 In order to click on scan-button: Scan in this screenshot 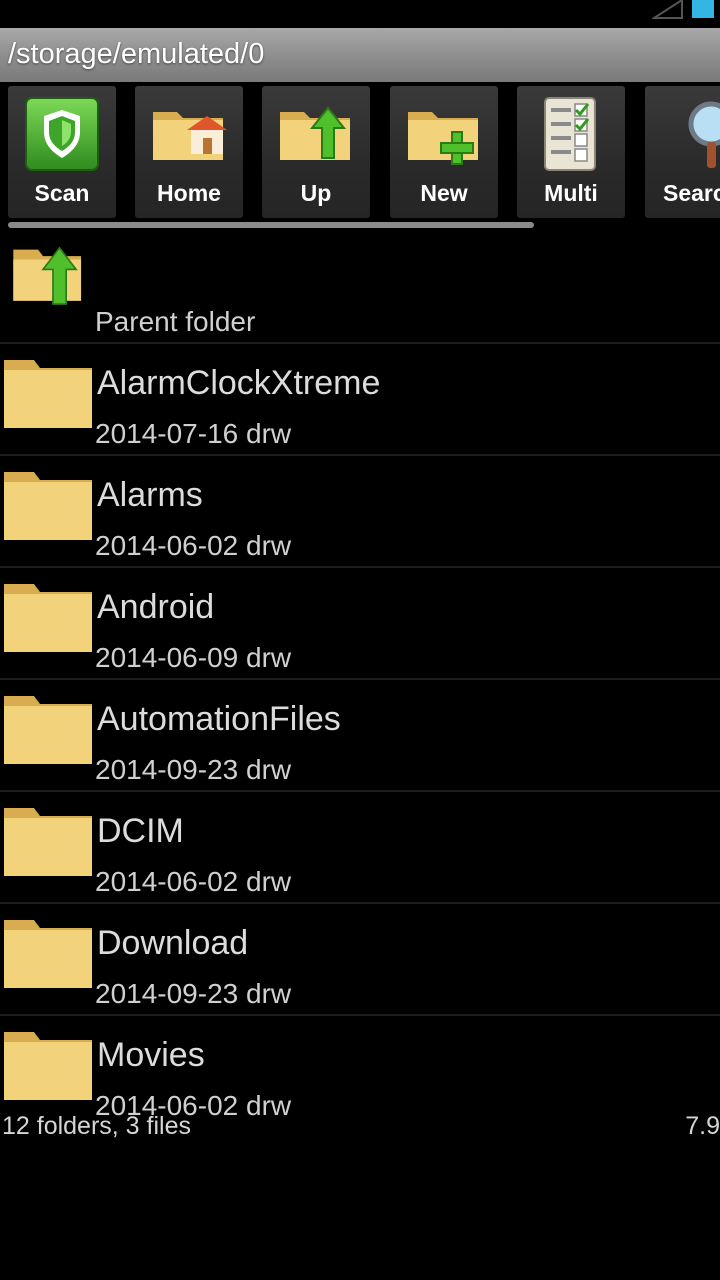, I will do `click(62, 152)`.